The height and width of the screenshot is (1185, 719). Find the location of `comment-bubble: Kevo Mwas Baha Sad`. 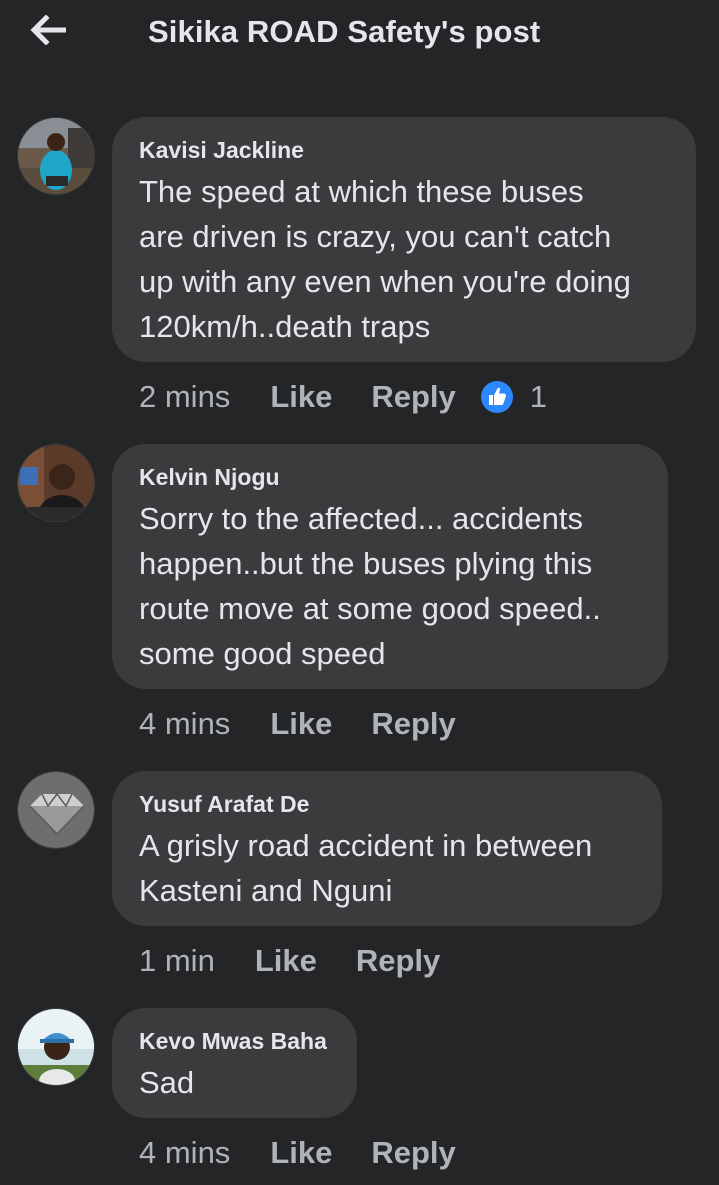

comment-bubble: Kevo Mwas Baha Sad is located at coordinates (234, 1063).